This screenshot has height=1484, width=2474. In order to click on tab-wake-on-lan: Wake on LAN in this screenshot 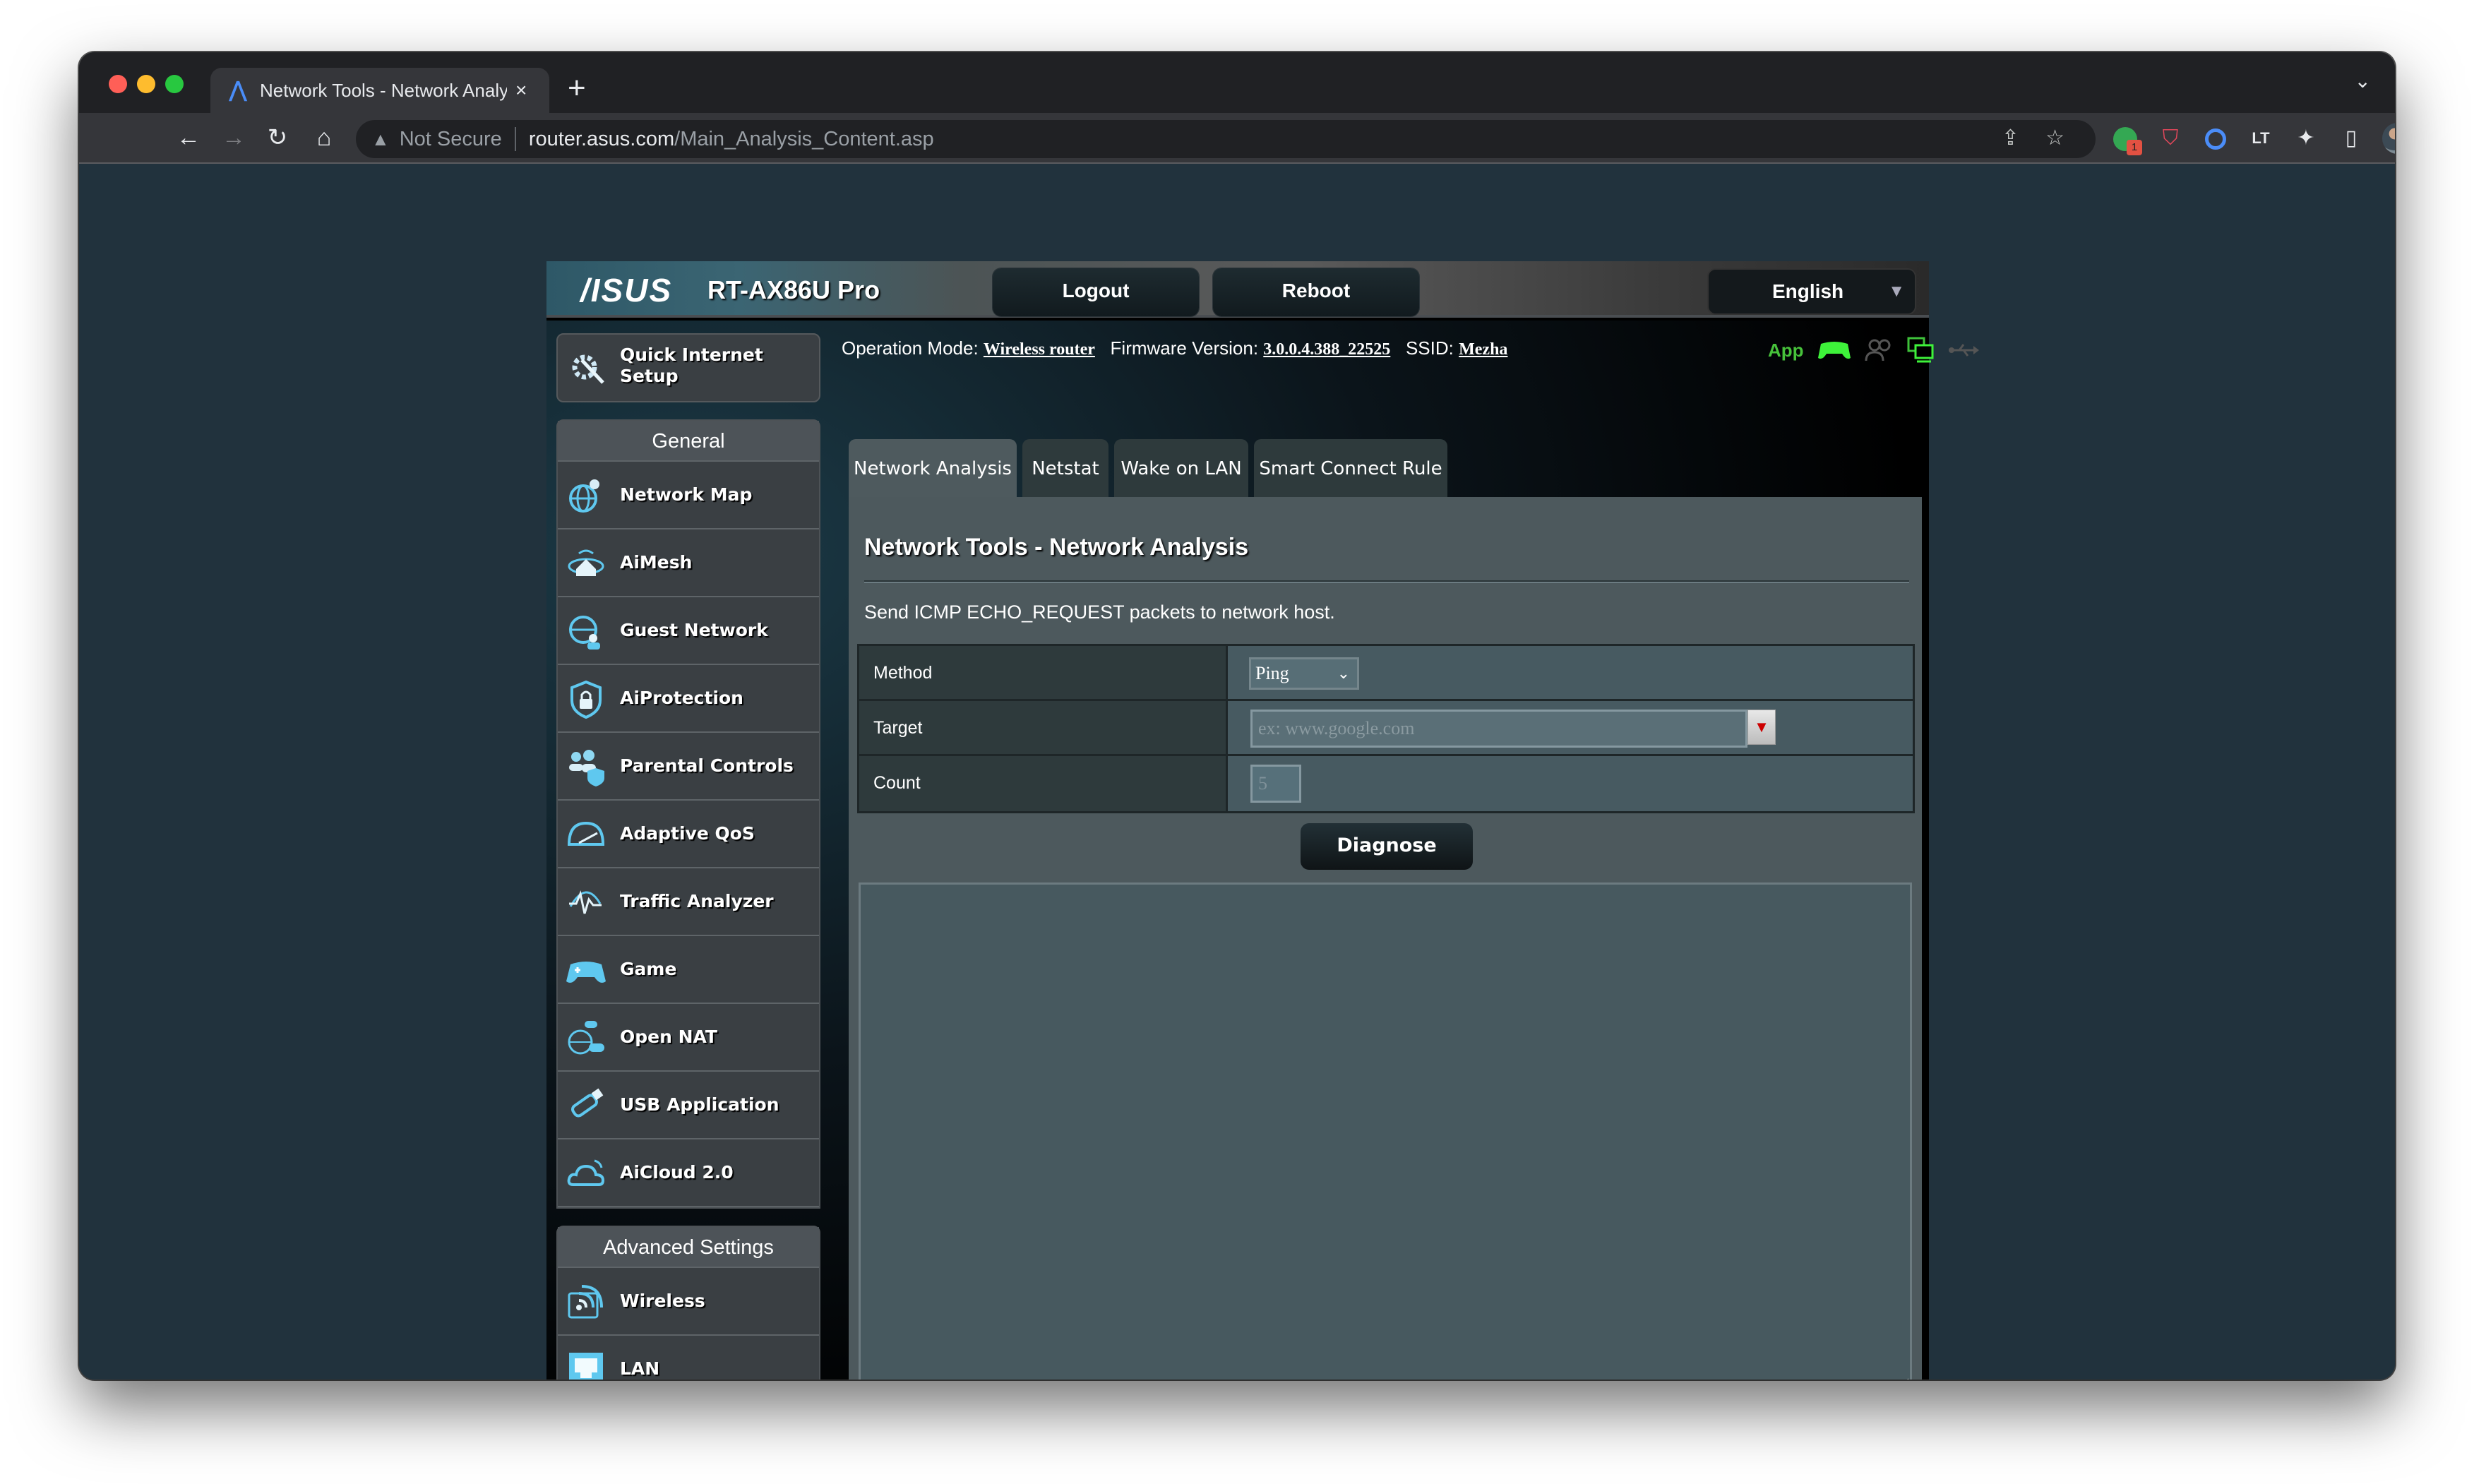, I will do `click(1181, 468)`.